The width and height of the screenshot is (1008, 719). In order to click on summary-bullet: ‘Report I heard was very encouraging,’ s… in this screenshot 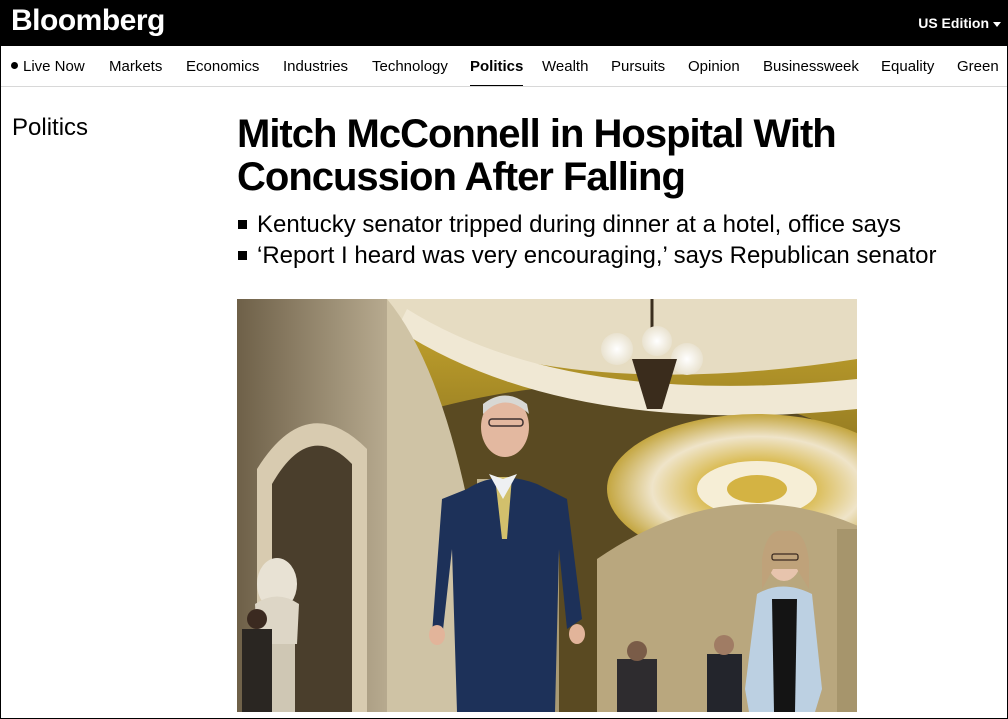, I will do `click(586, 255)`.